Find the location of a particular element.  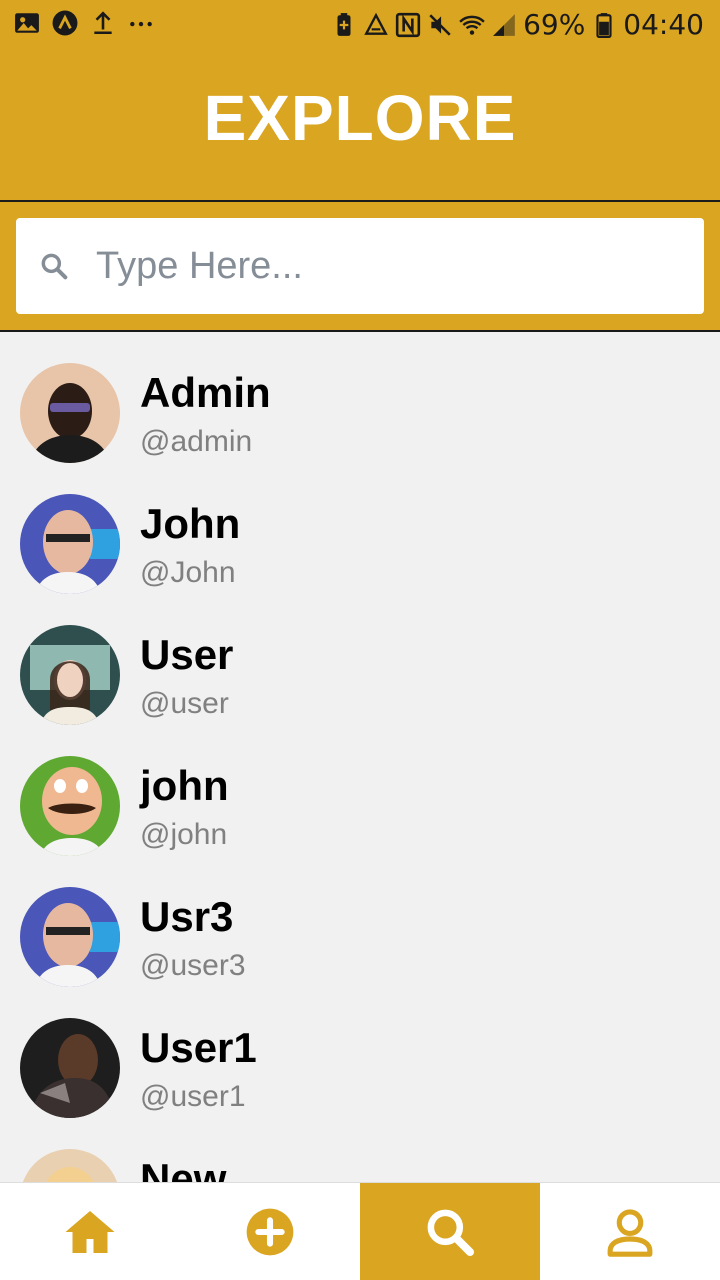

nav-home is located at coordinates (90, 1231).